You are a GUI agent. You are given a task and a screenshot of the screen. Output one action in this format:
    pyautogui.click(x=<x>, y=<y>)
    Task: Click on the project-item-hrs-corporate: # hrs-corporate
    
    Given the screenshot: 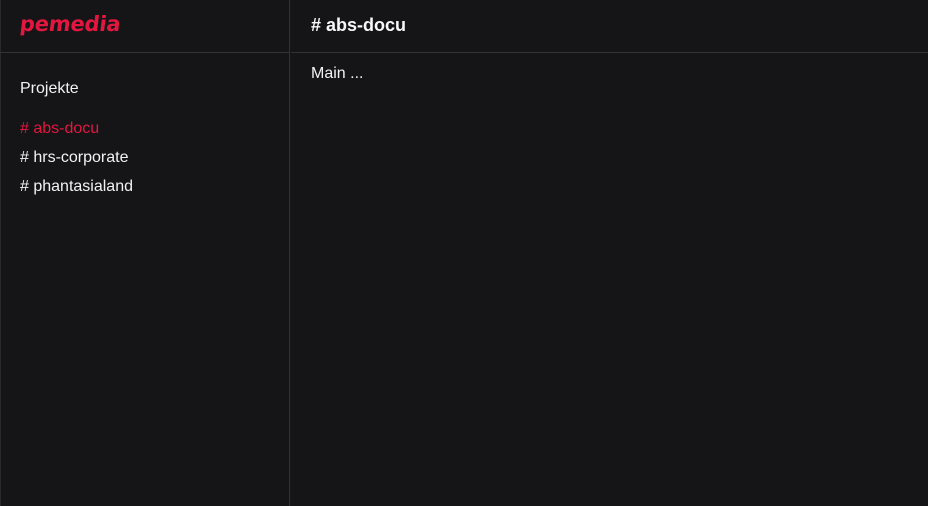 What is the action you would take?
    pyautogui.click(x=154, y=157)
    